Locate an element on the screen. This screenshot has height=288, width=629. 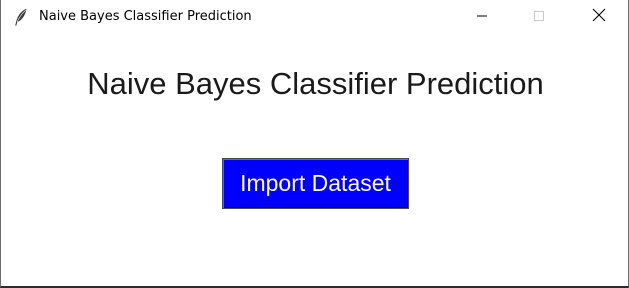
feather-icon is located at coordinates (21, 17).